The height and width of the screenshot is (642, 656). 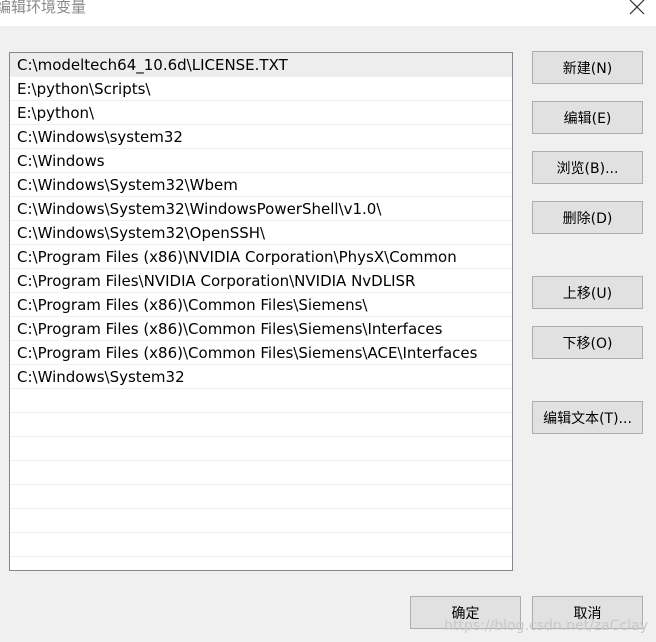 I want to click on delete-button: 删除(D), so click(x=587, y=217).